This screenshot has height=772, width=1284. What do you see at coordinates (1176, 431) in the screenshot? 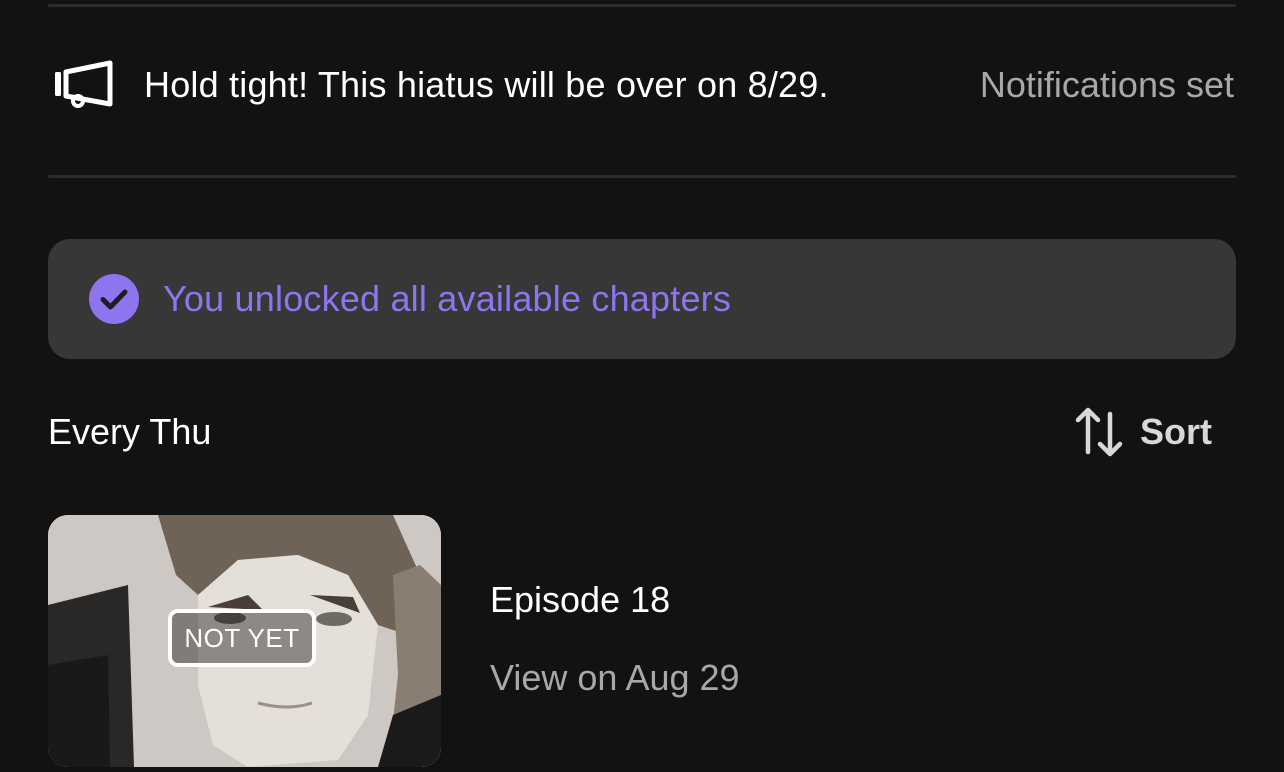
I see `sort-label: Sort` at bounding box center [1176, 431].